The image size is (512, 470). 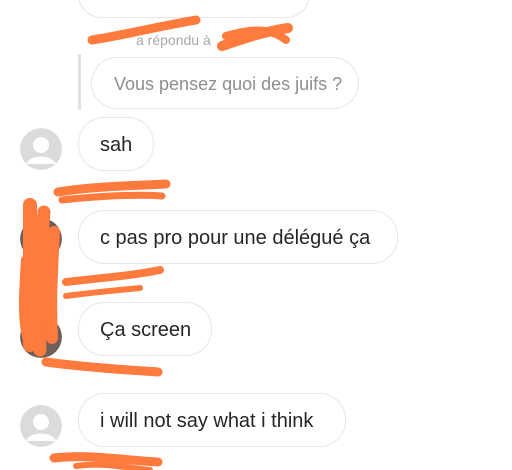 I want to click on reply-quote-bar, so click(x=79, y=82).